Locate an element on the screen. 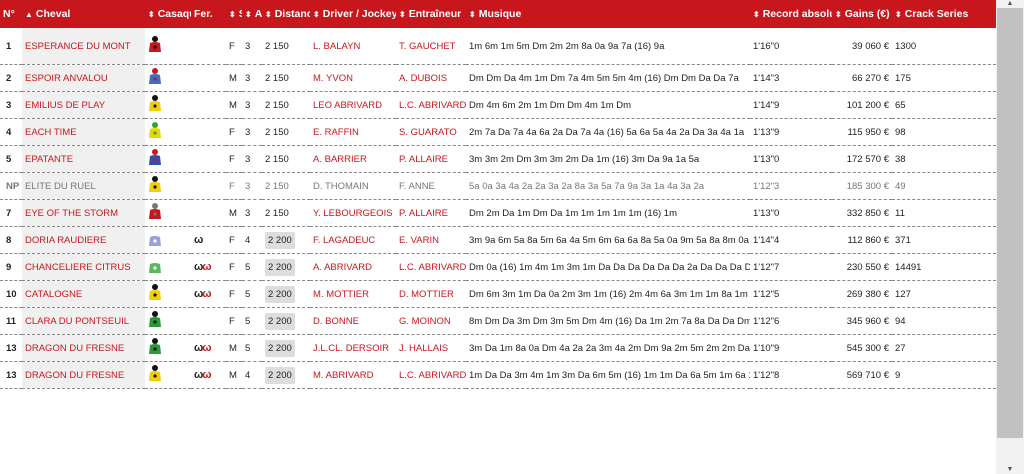 The image size is (1024, 474). cell-cheval: CATALOGNE is located at coordinates (83, 294).